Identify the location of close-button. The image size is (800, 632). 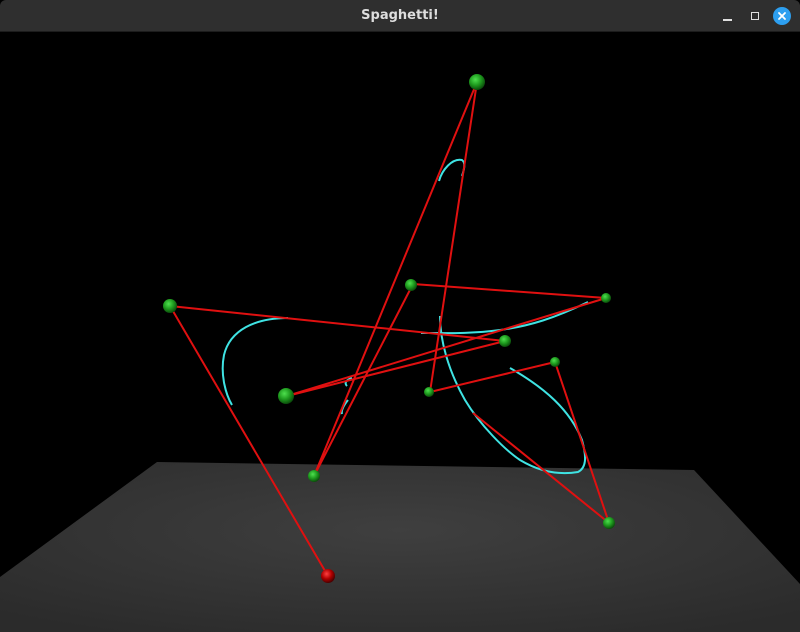
(782, 16).